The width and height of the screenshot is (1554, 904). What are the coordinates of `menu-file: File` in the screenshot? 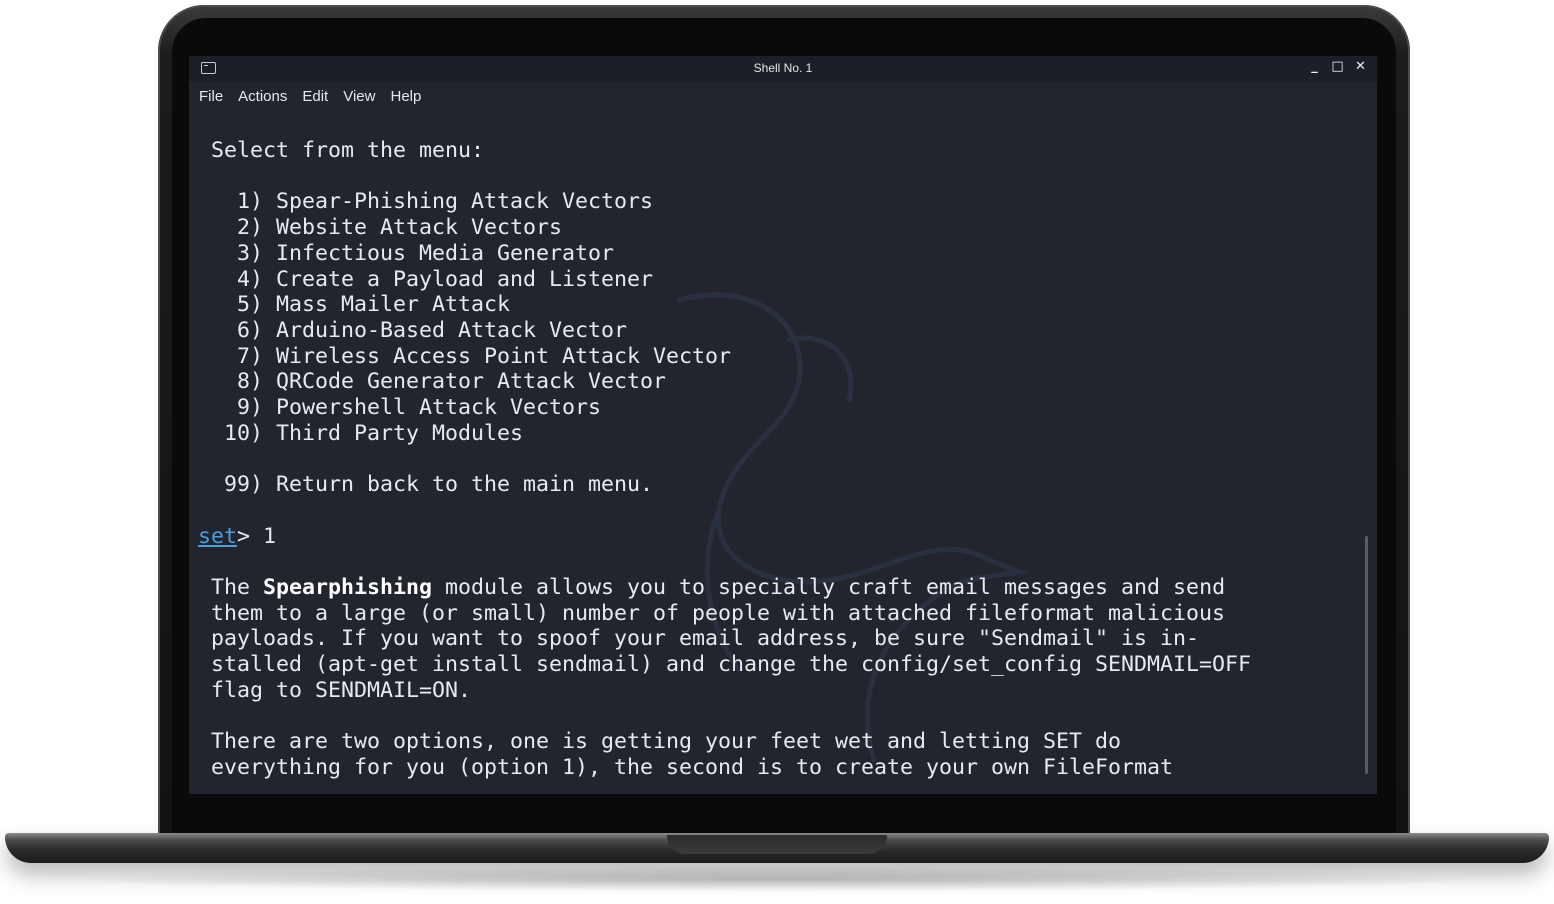 It's located at (211, 96).